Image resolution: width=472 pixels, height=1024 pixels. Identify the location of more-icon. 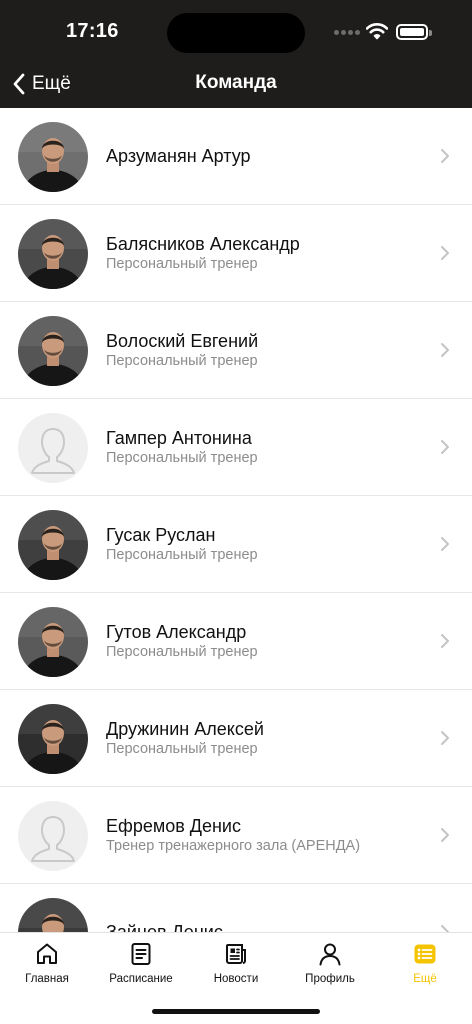
(425, 954).